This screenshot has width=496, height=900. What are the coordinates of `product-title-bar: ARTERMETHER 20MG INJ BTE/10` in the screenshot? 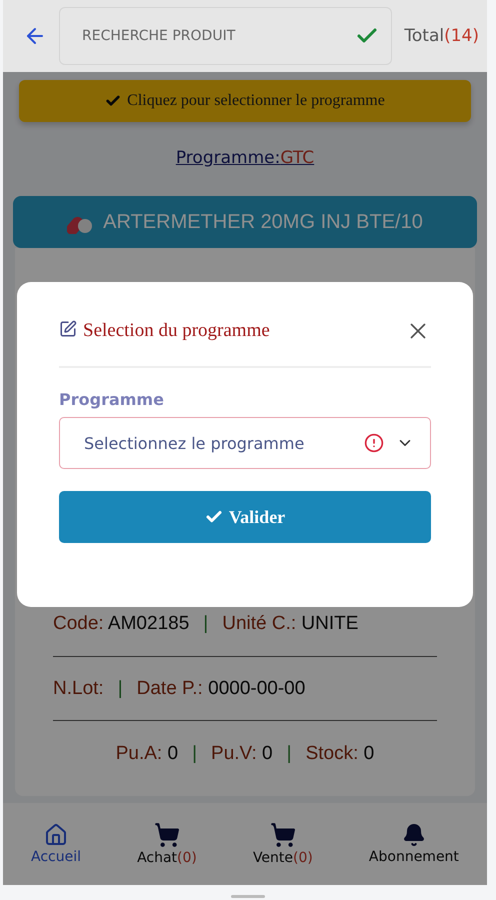 It's located at (245, 222).